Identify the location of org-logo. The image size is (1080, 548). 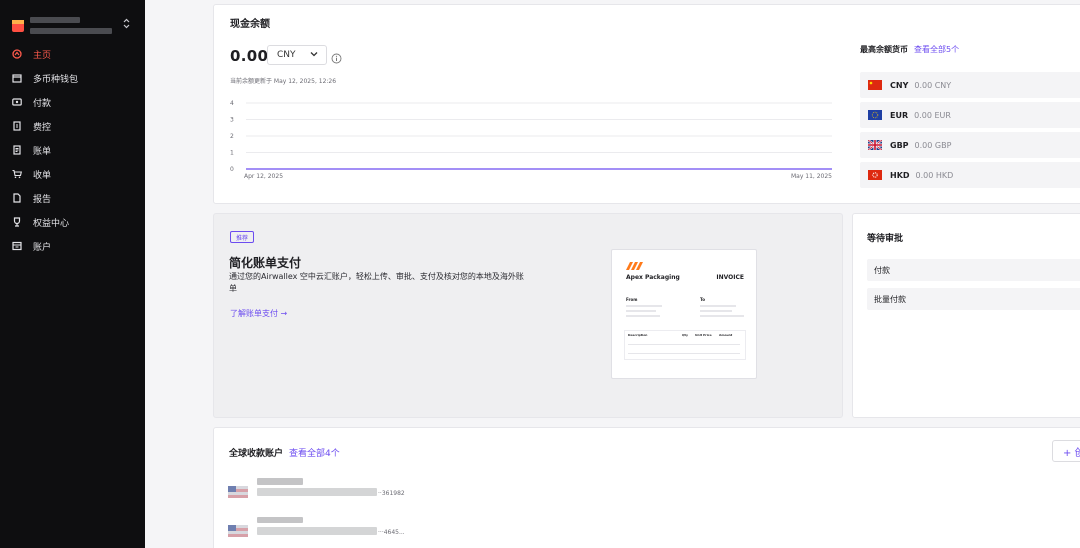
(18, 26).